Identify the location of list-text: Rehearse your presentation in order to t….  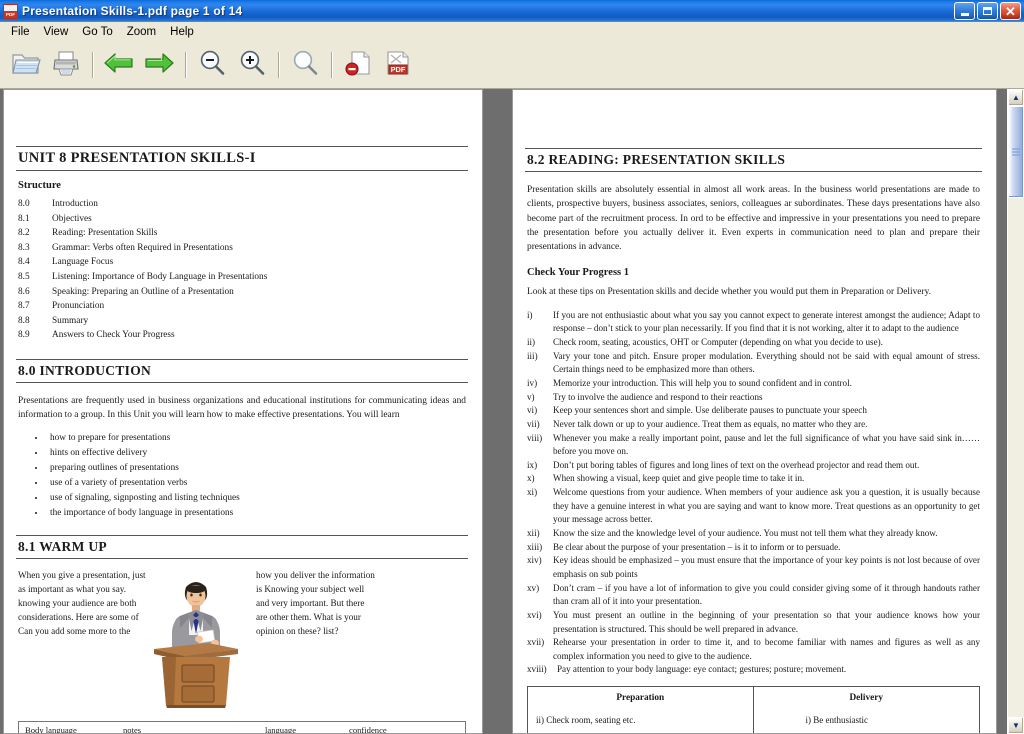
(766, 649).